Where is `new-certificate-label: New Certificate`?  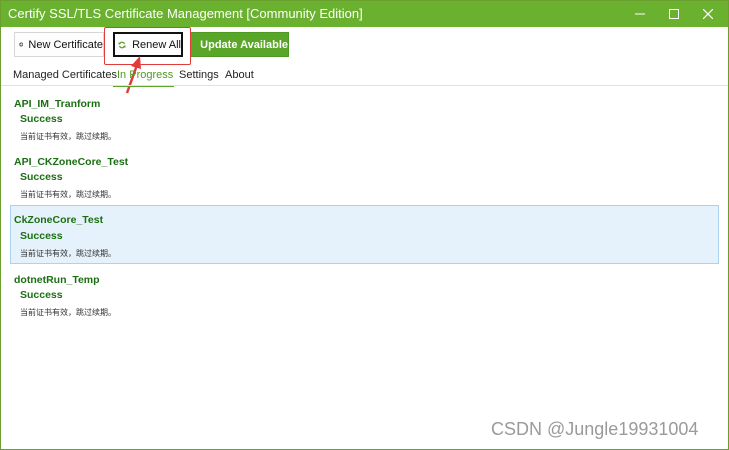 new-certificate-label: New Certificate is located at coordinates (65, 44).